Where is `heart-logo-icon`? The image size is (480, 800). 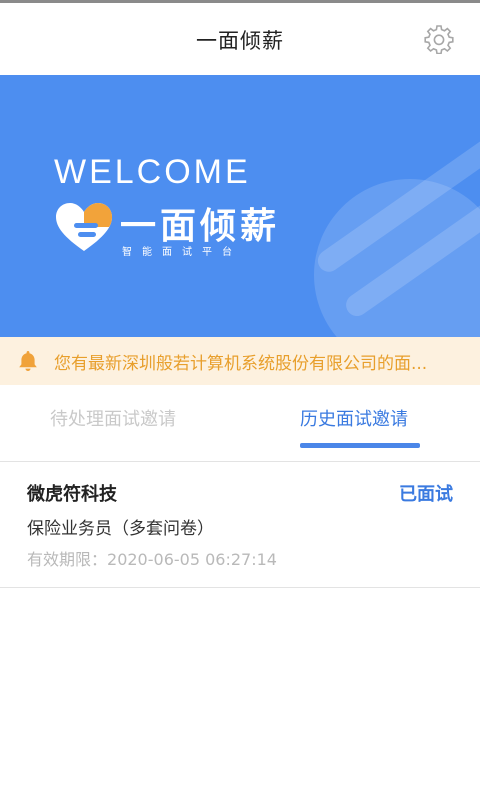 heart-logo-icon is located at coordinates (84, 227).